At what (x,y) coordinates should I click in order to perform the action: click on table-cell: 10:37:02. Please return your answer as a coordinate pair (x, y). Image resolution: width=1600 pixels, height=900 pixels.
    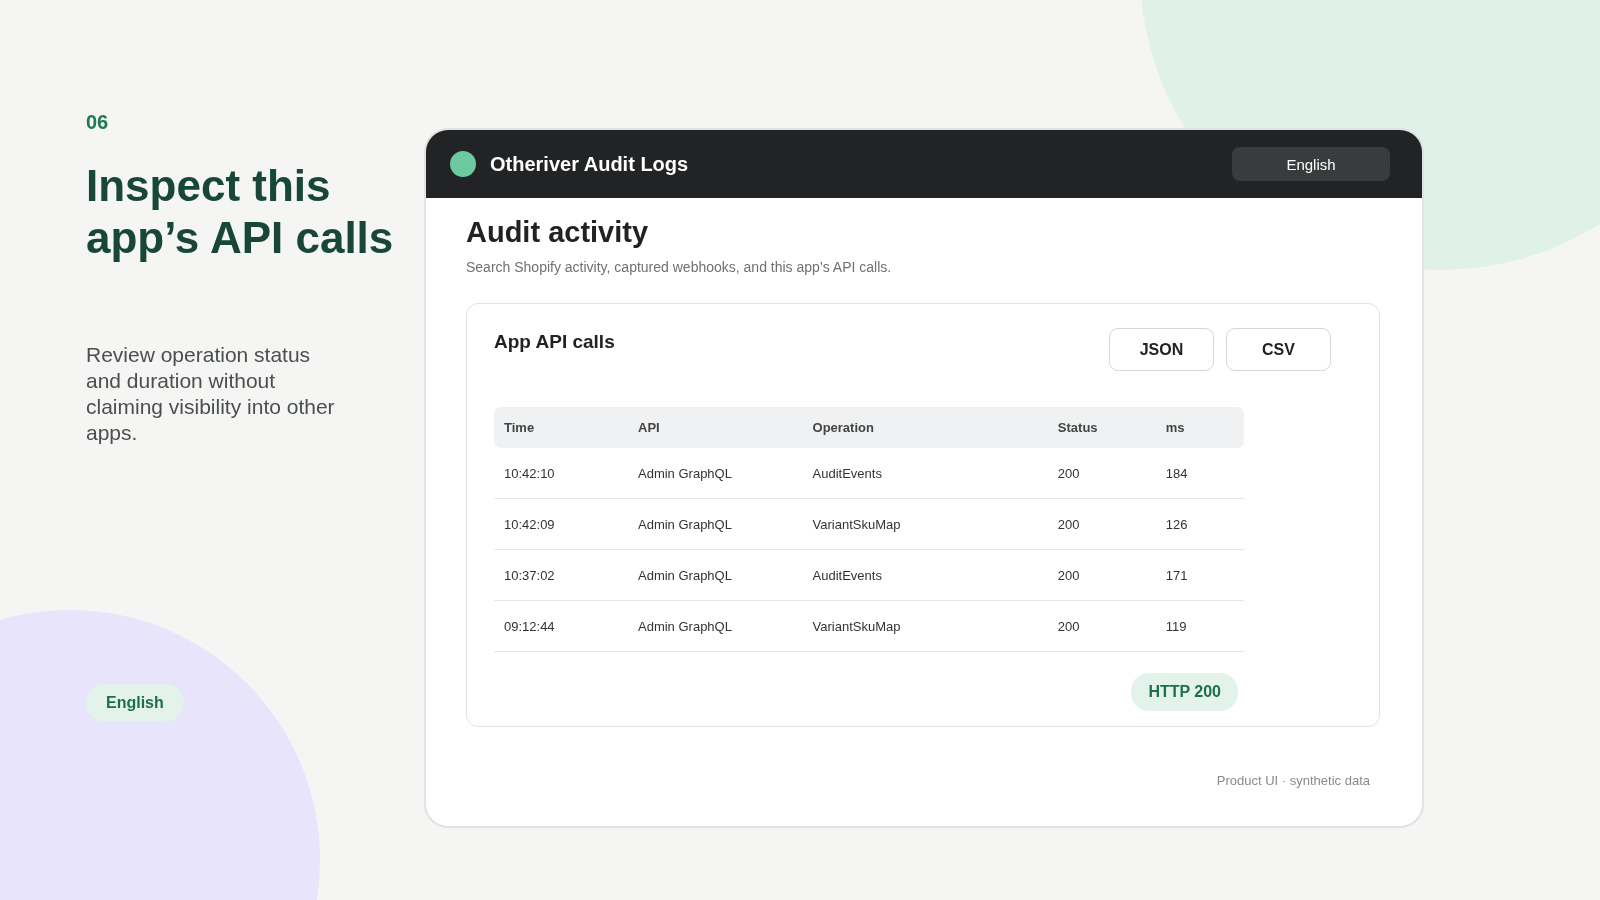
    Looking at the image, I should click on (561, 575).